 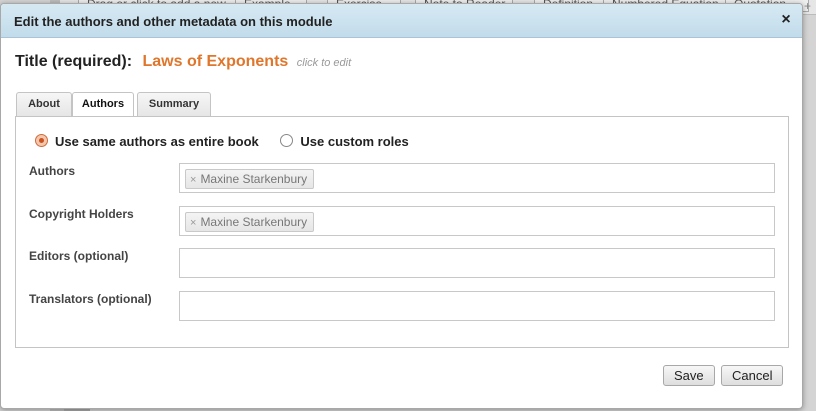 I want to click on author-chip-label: Maxine Starkenbury, so click(x=254, y=179).